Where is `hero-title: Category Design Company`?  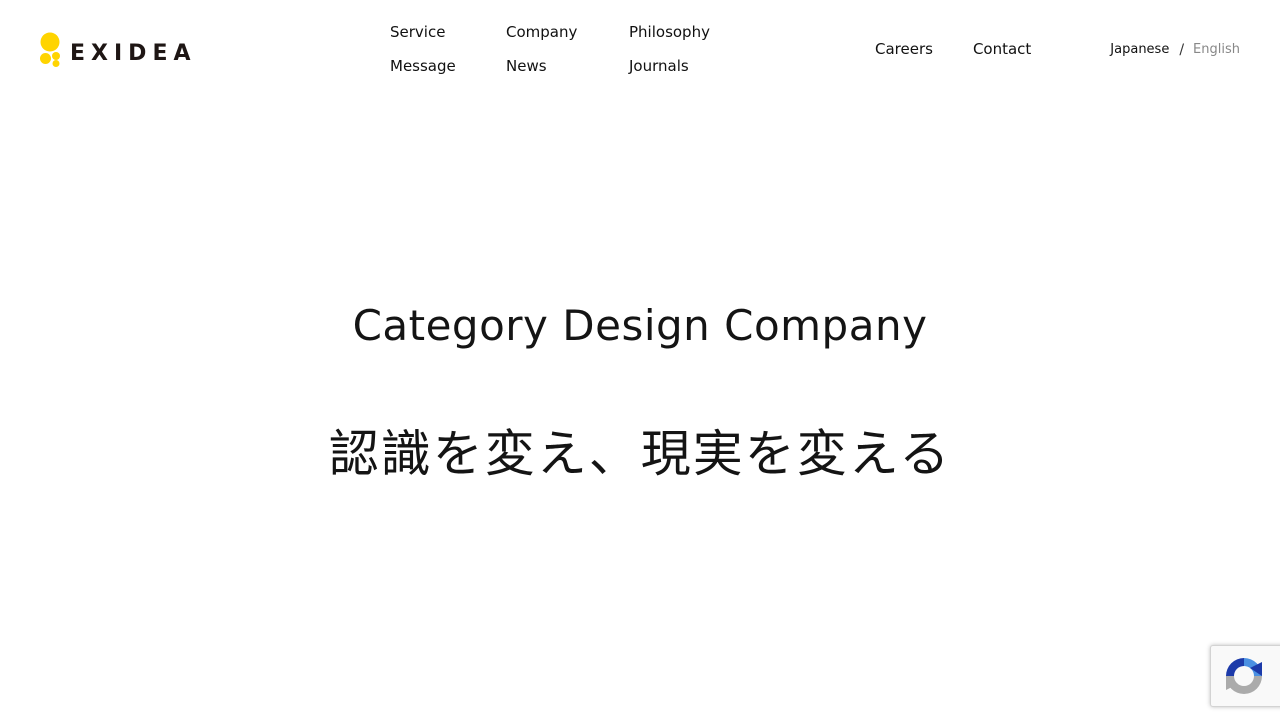
hero-title: Category Design Company is located at coordinates (640, 325).